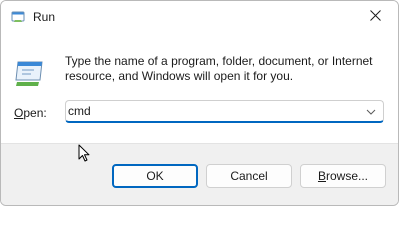  Describe the element at coordinates (18, 17) in the screenshot. I see `run-app-icon` at that location.